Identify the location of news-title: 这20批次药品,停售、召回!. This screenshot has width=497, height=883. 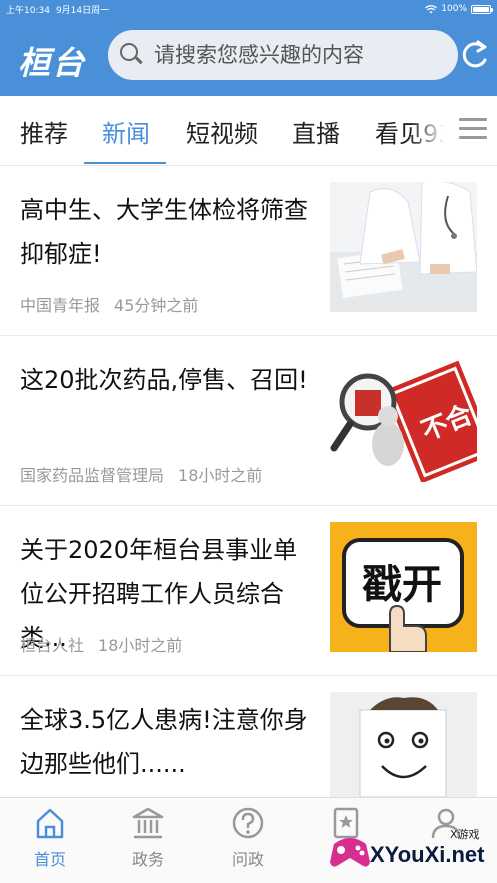
(170, 380).